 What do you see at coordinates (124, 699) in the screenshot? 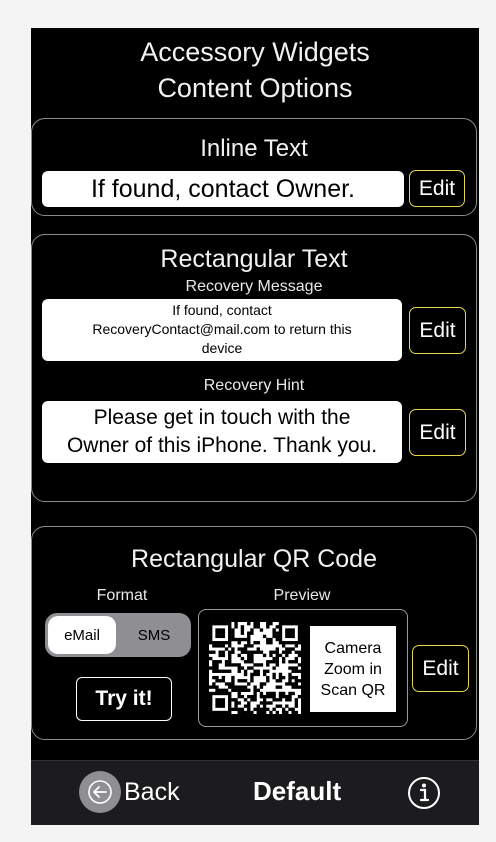
I see `try-it-button: Try it!` at bounding box center [124, 699].